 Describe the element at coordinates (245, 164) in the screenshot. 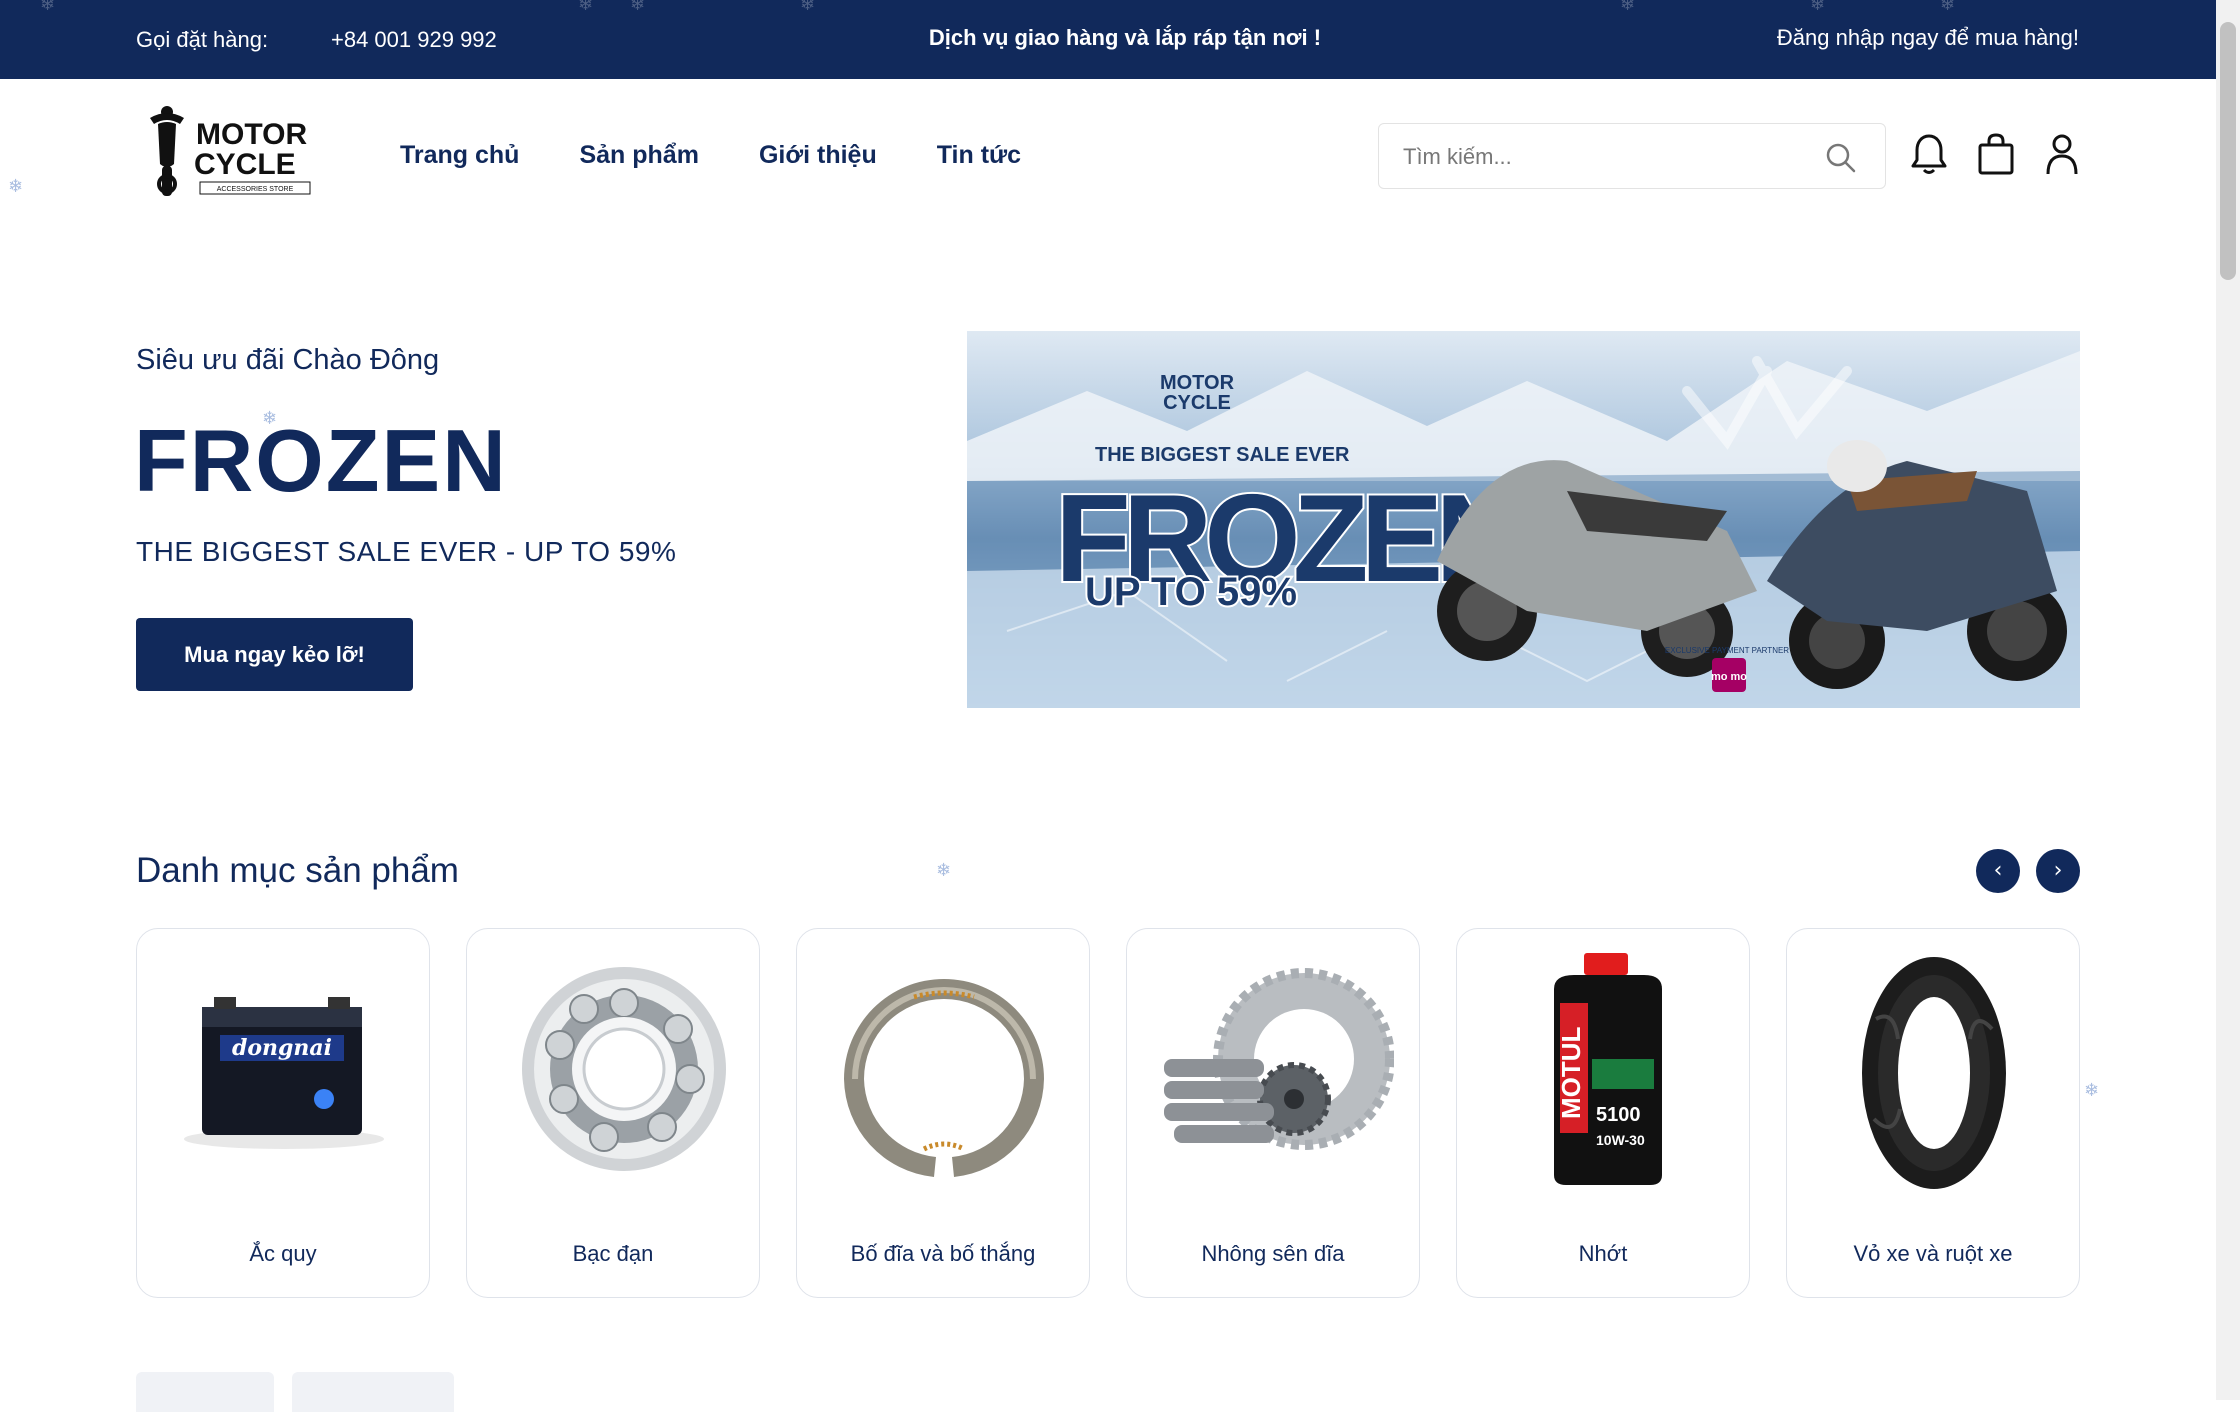

I see `logo-text-cycle: CYCLE` at that location.